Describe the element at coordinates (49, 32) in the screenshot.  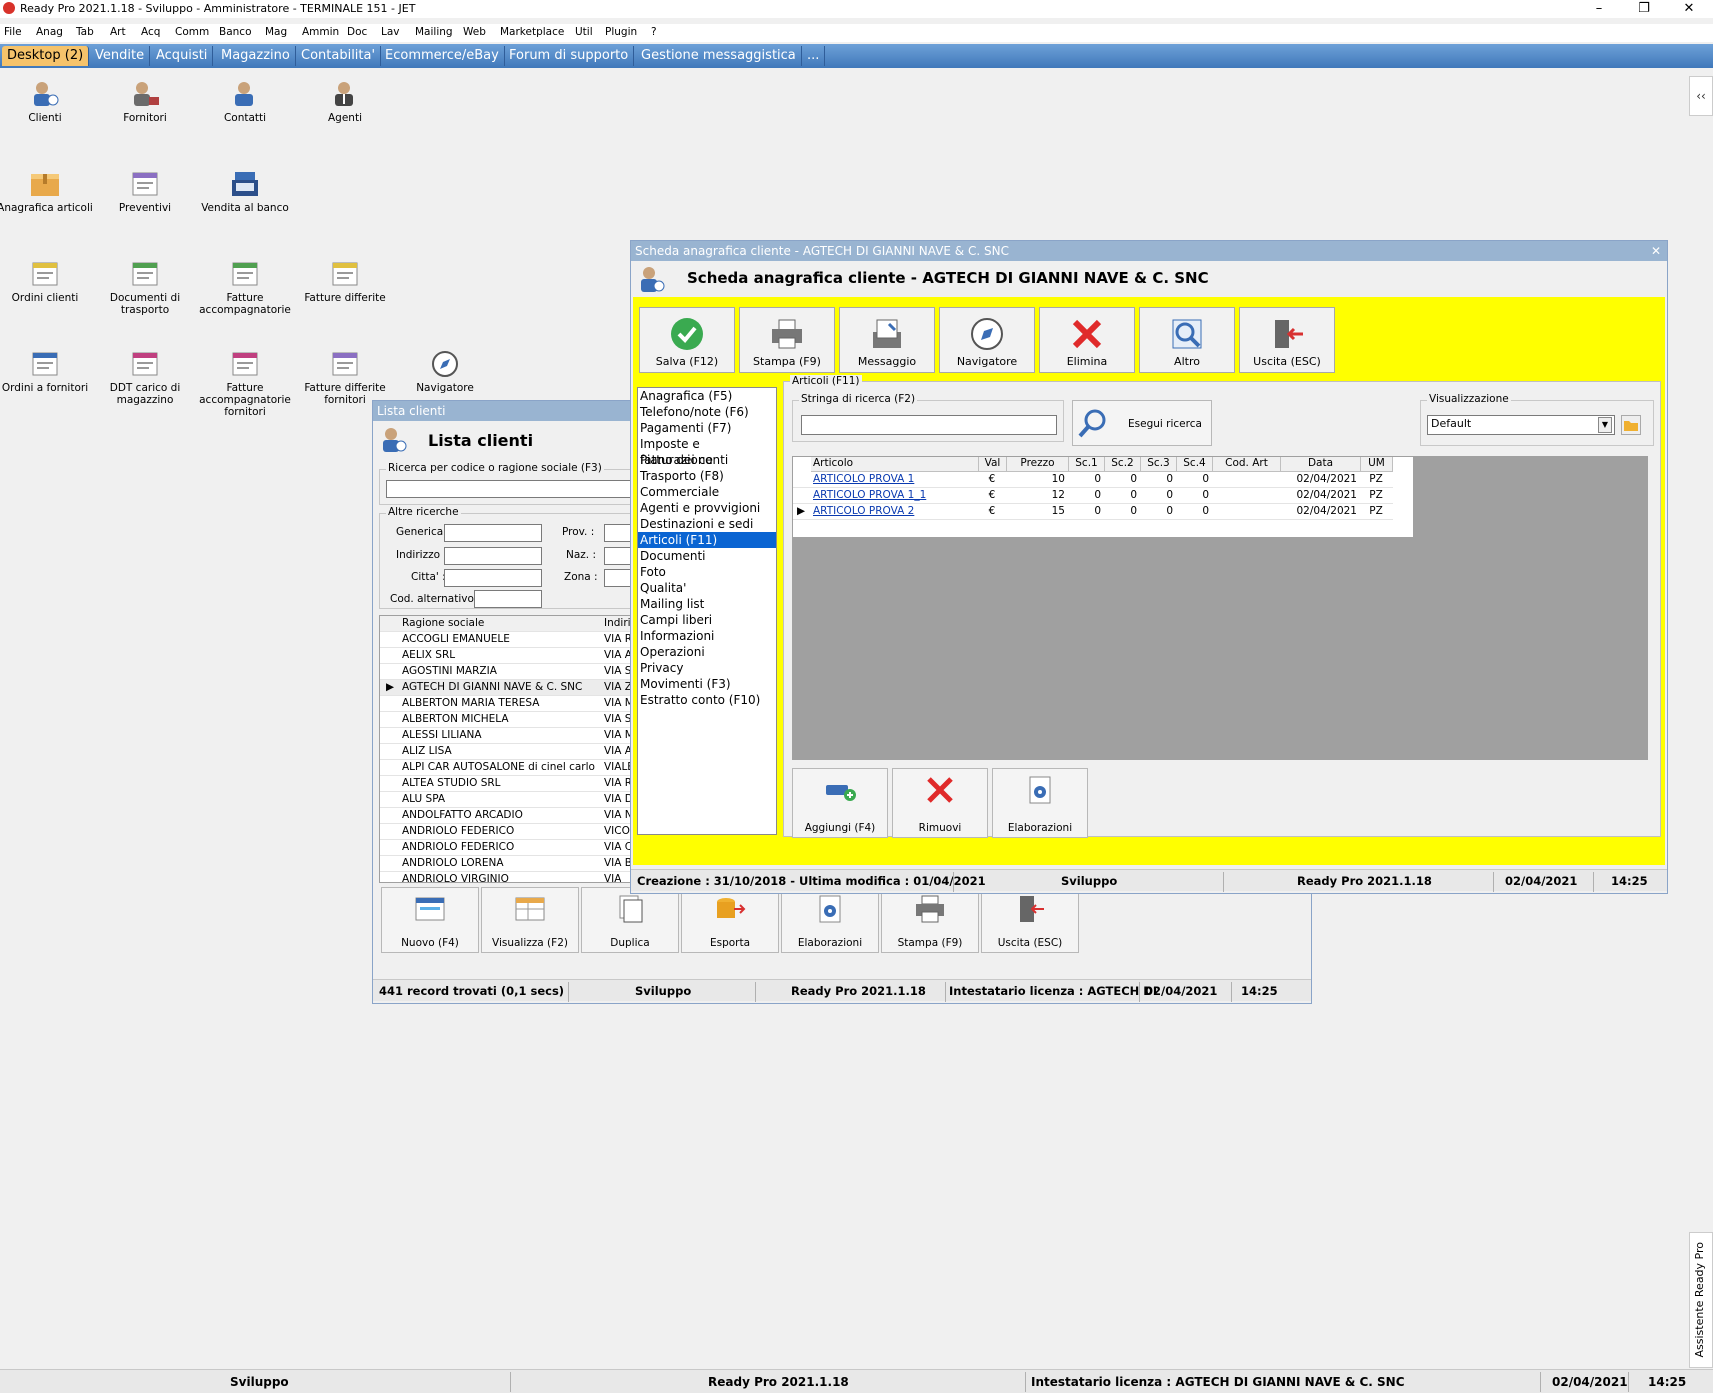
I see `menu-anag: Anag` at that location.